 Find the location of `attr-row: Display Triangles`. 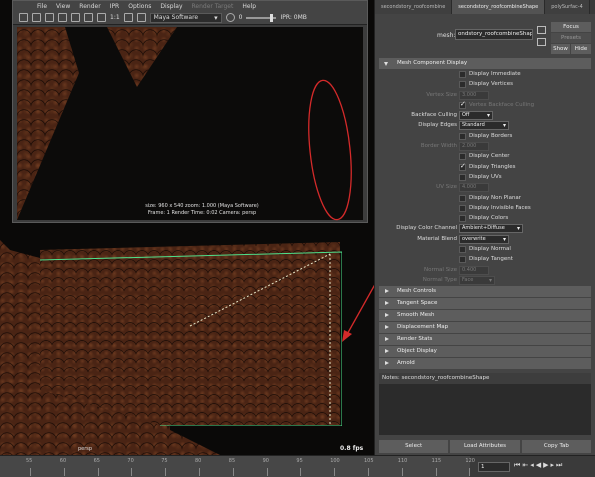

attr-row: Display Triangles is located at coordinates (485, 167).